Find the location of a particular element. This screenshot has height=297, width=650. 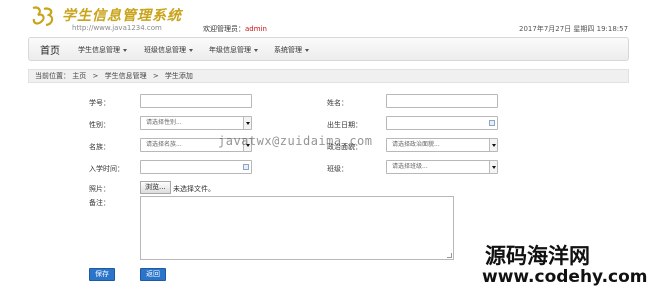

breadcrumb-item-current: 学生添加 is located at coordinates (178, 76).